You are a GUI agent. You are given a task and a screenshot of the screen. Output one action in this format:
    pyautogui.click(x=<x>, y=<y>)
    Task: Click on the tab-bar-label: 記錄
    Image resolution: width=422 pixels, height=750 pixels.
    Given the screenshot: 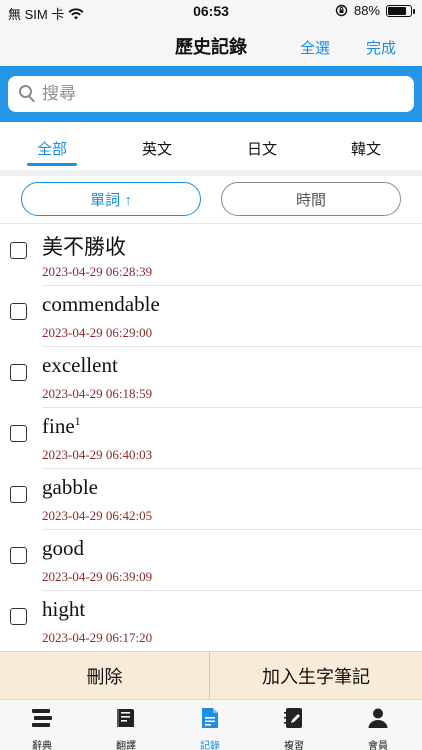 What is the action you would take?
    pyautogui.click(x=210, y=745)
    